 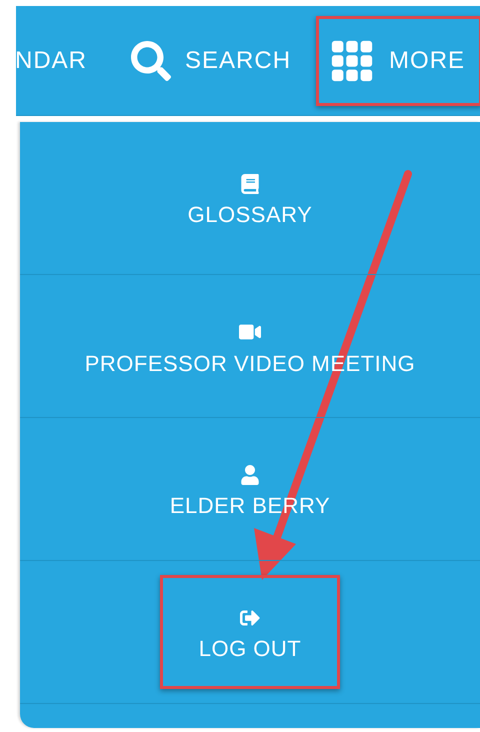 I want to click on book-icon, so click(x=250, y=184).